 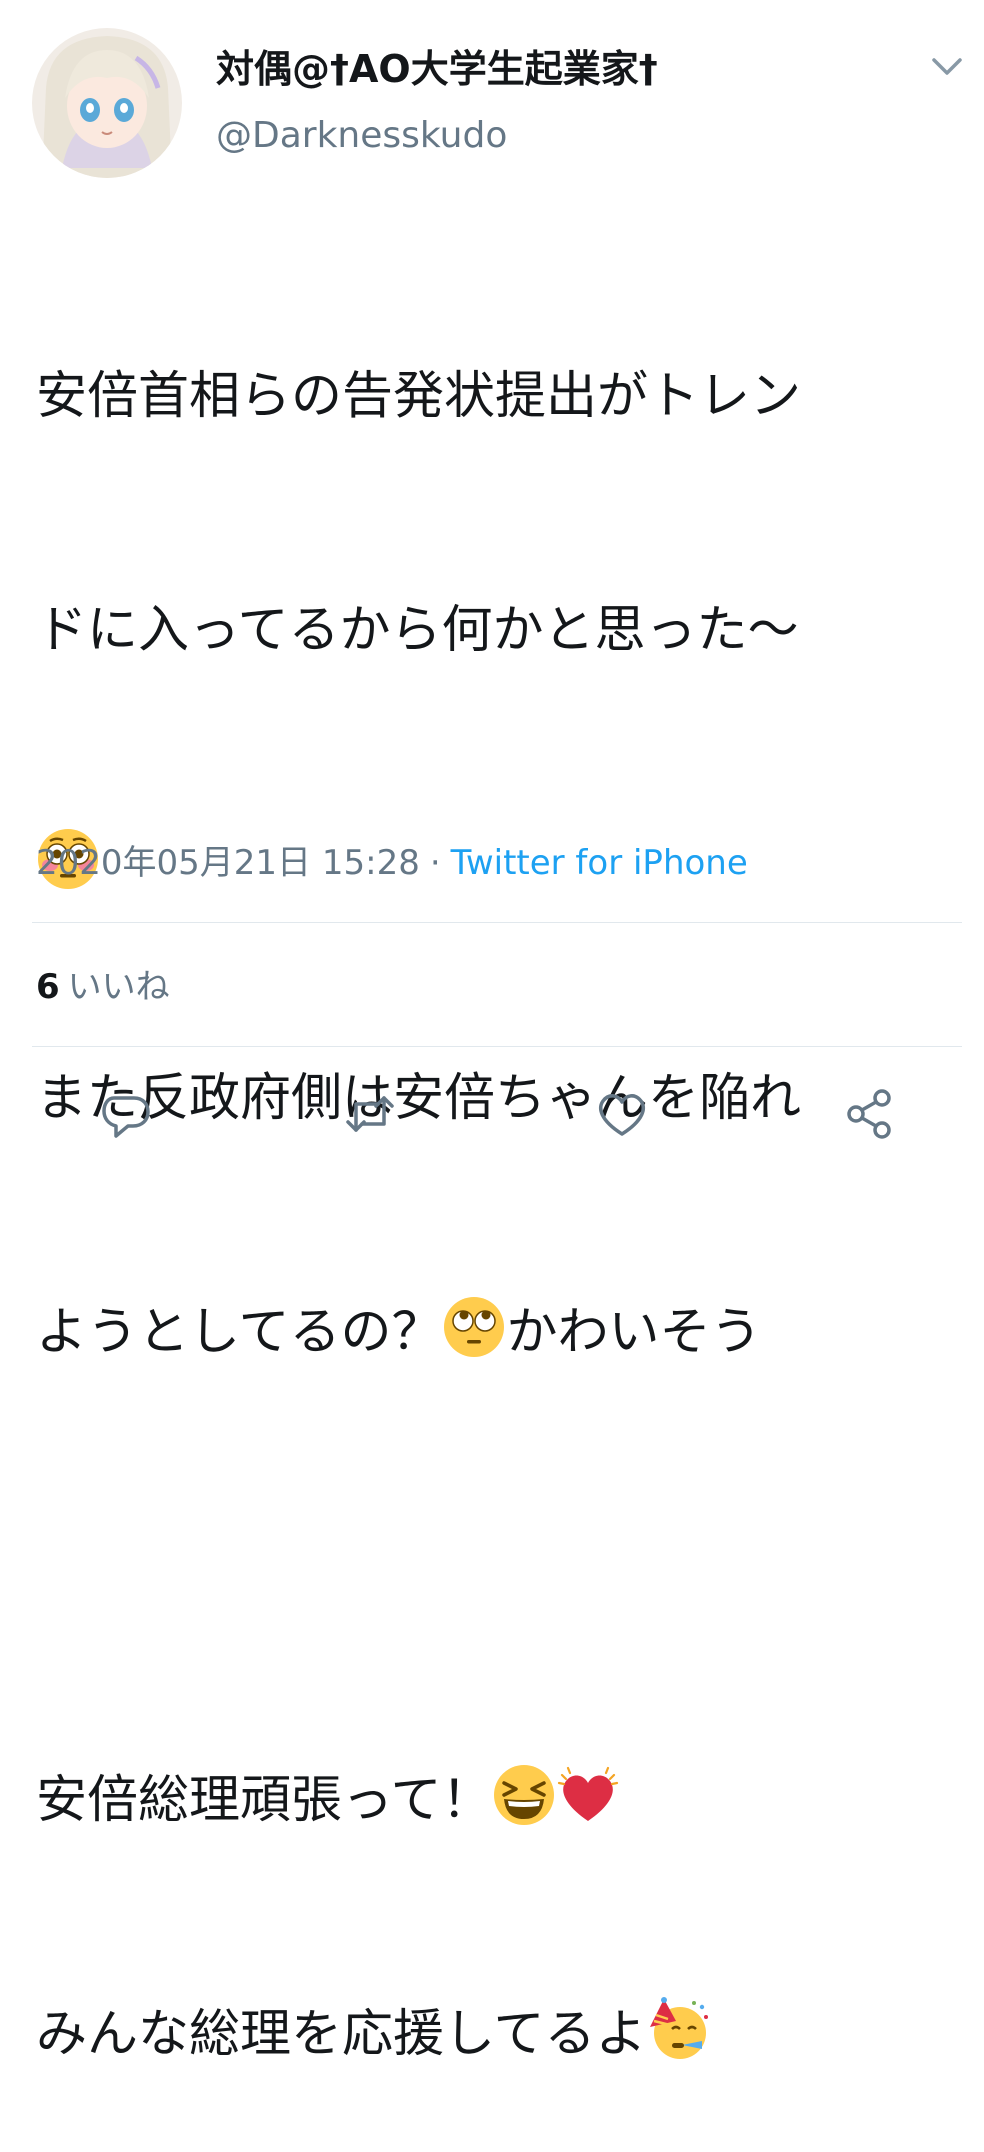 I want to click on avatar, so click(x=107, y=103).